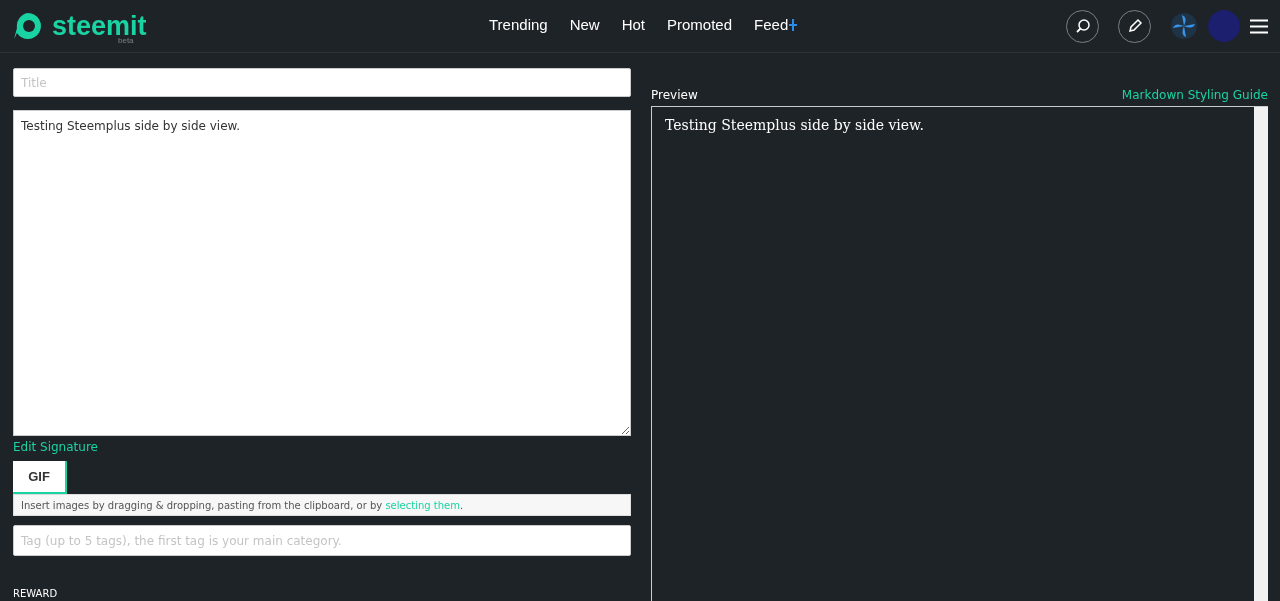  Describe the element at coordinates (1082, 26) in the screenshot. I see `search-icon` at that location.